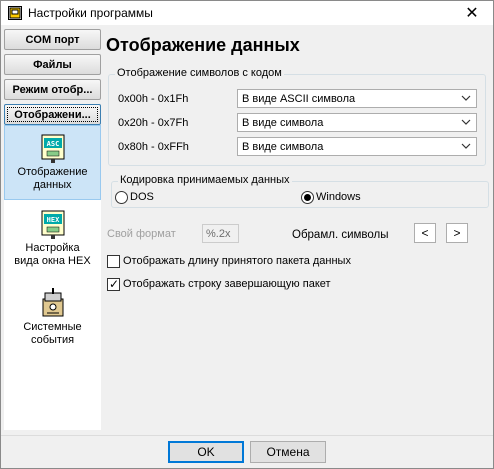 The height and width of the screenshot is (469, 494). What do you see at coordinates (121, 197) in the screenshot?
I see `dos-radio` at bounding box center [121, 197].